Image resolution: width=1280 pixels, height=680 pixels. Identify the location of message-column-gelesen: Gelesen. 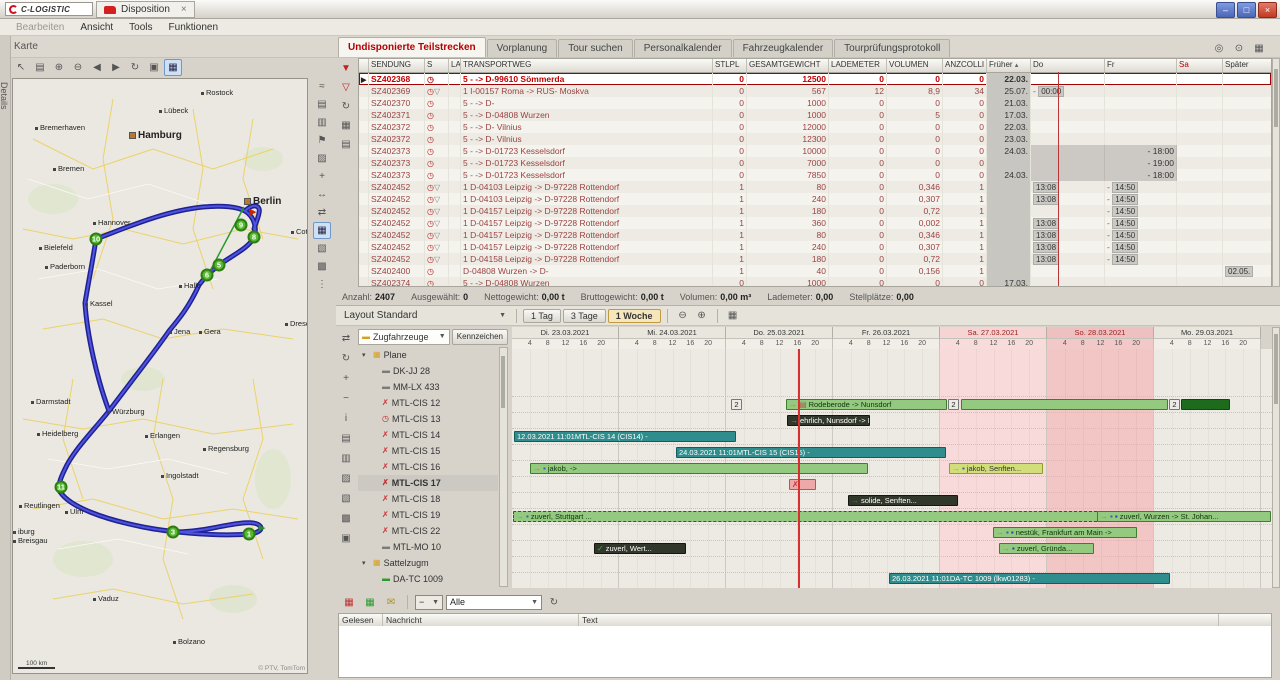
(361, 620).